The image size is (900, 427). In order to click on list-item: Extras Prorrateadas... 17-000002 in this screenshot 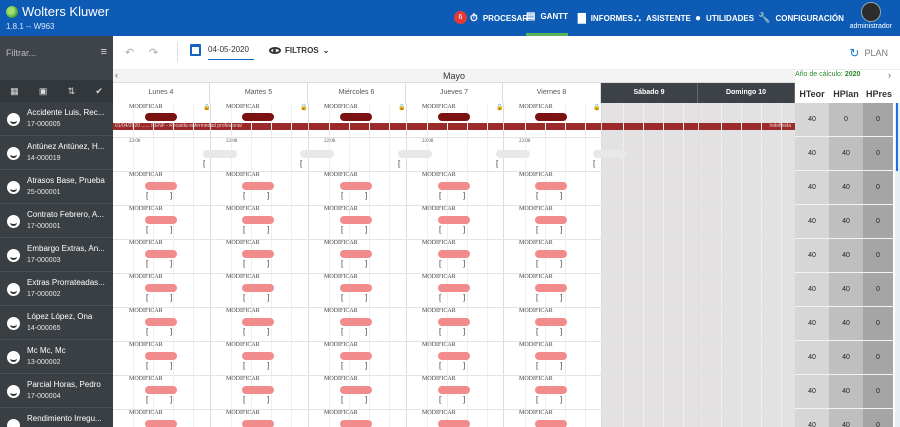, I will do `click(56, 289)`.